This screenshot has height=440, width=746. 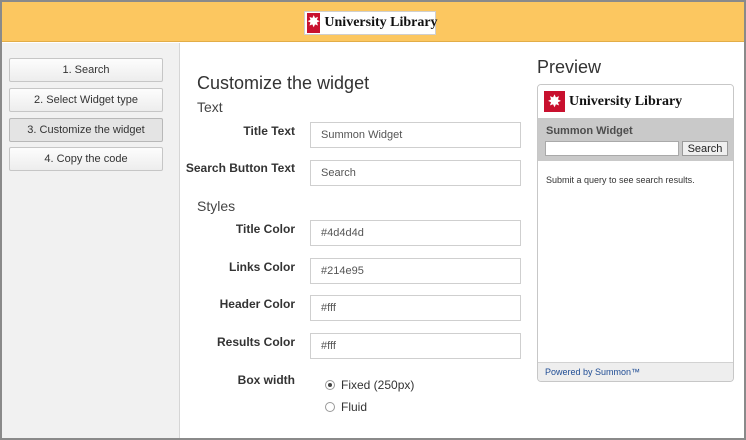 What do you see at coordinates (612, 148) in the screenshot?
I see `preview-search-input` at bounding box center [612, 148].